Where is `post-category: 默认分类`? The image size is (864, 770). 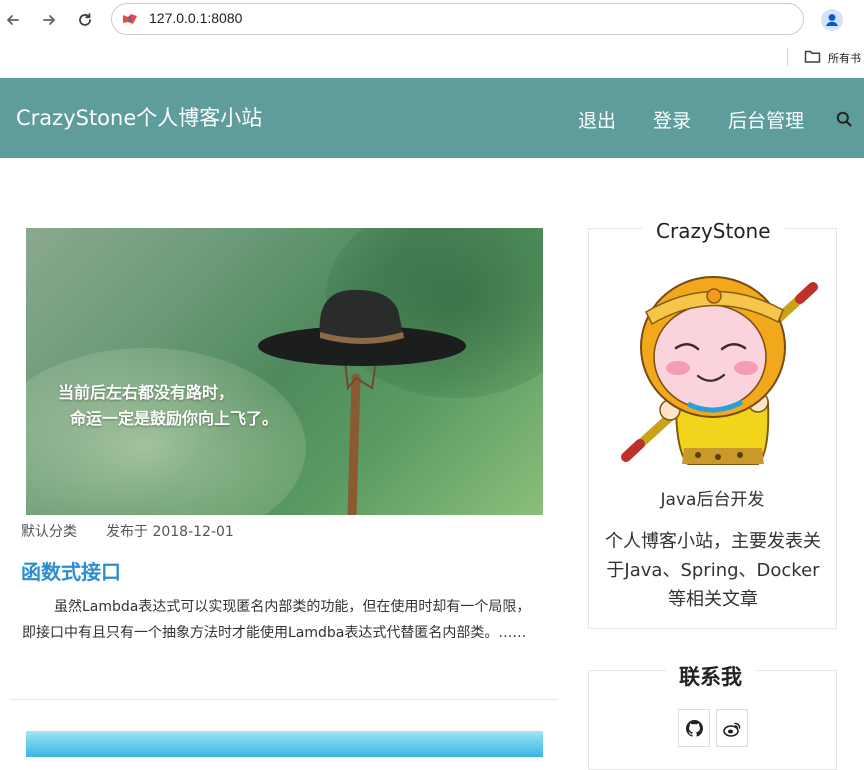 post-category: 默认分类 is located at coordinates (49, 531).